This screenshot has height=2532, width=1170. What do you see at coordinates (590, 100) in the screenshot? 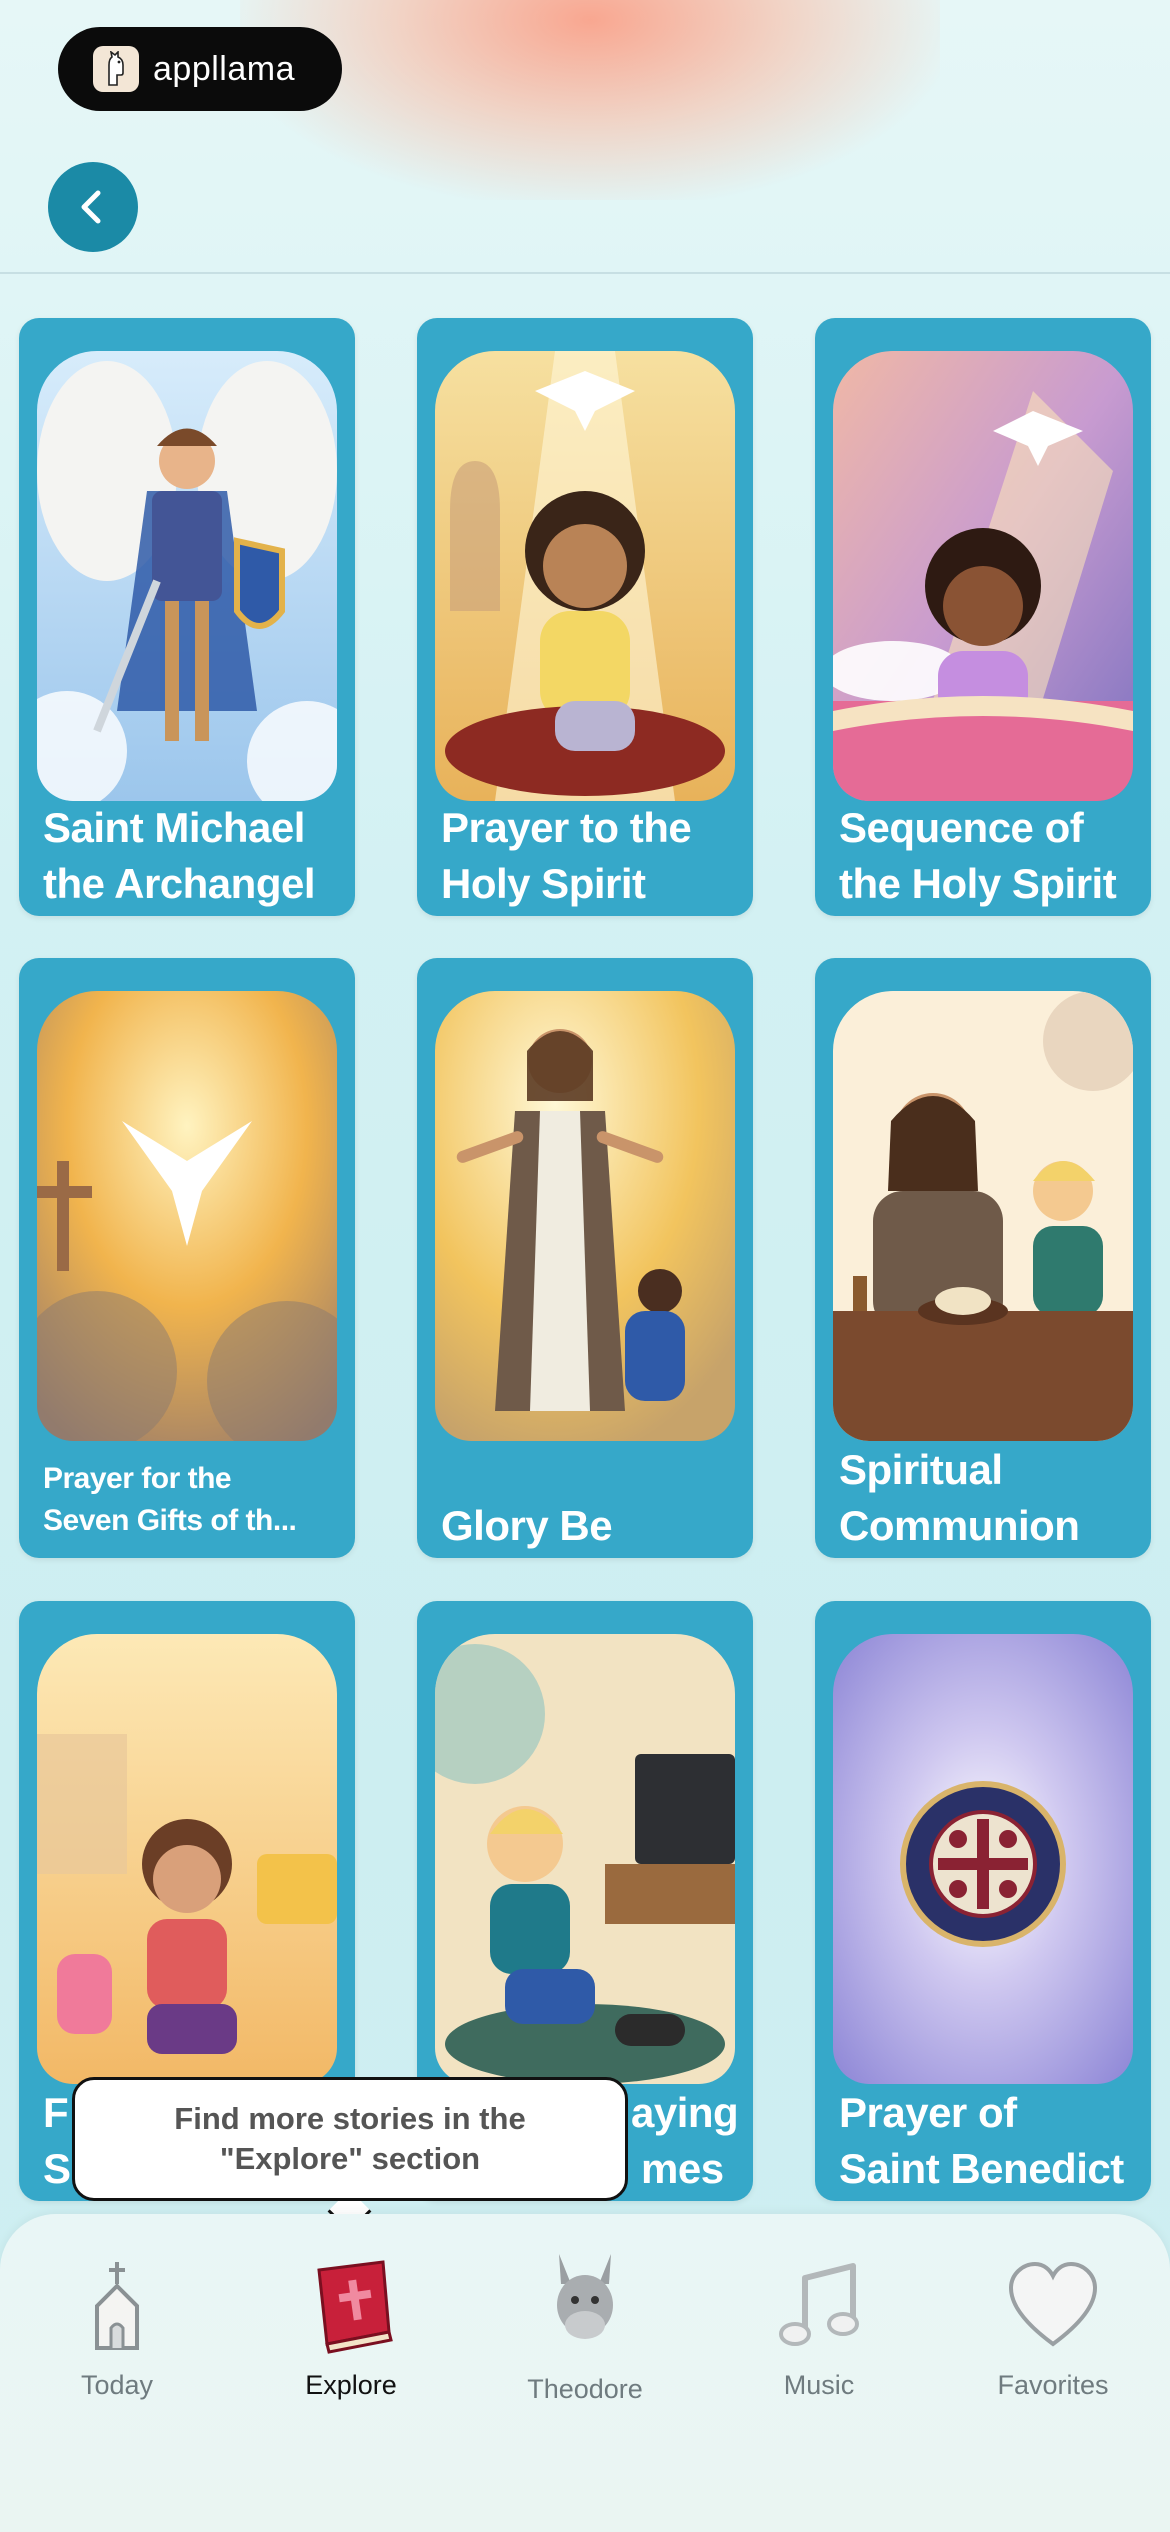
I see `background-glow` at bounding box center [590, 100].